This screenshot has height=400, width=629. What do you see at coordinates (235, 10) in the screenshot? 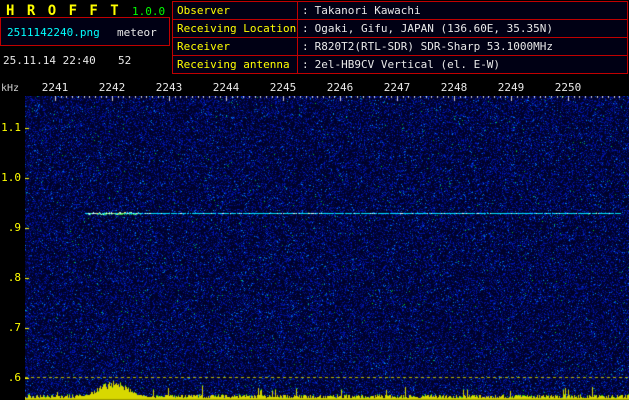
I see `info-label: Observer` at bounding box center [235, 10].